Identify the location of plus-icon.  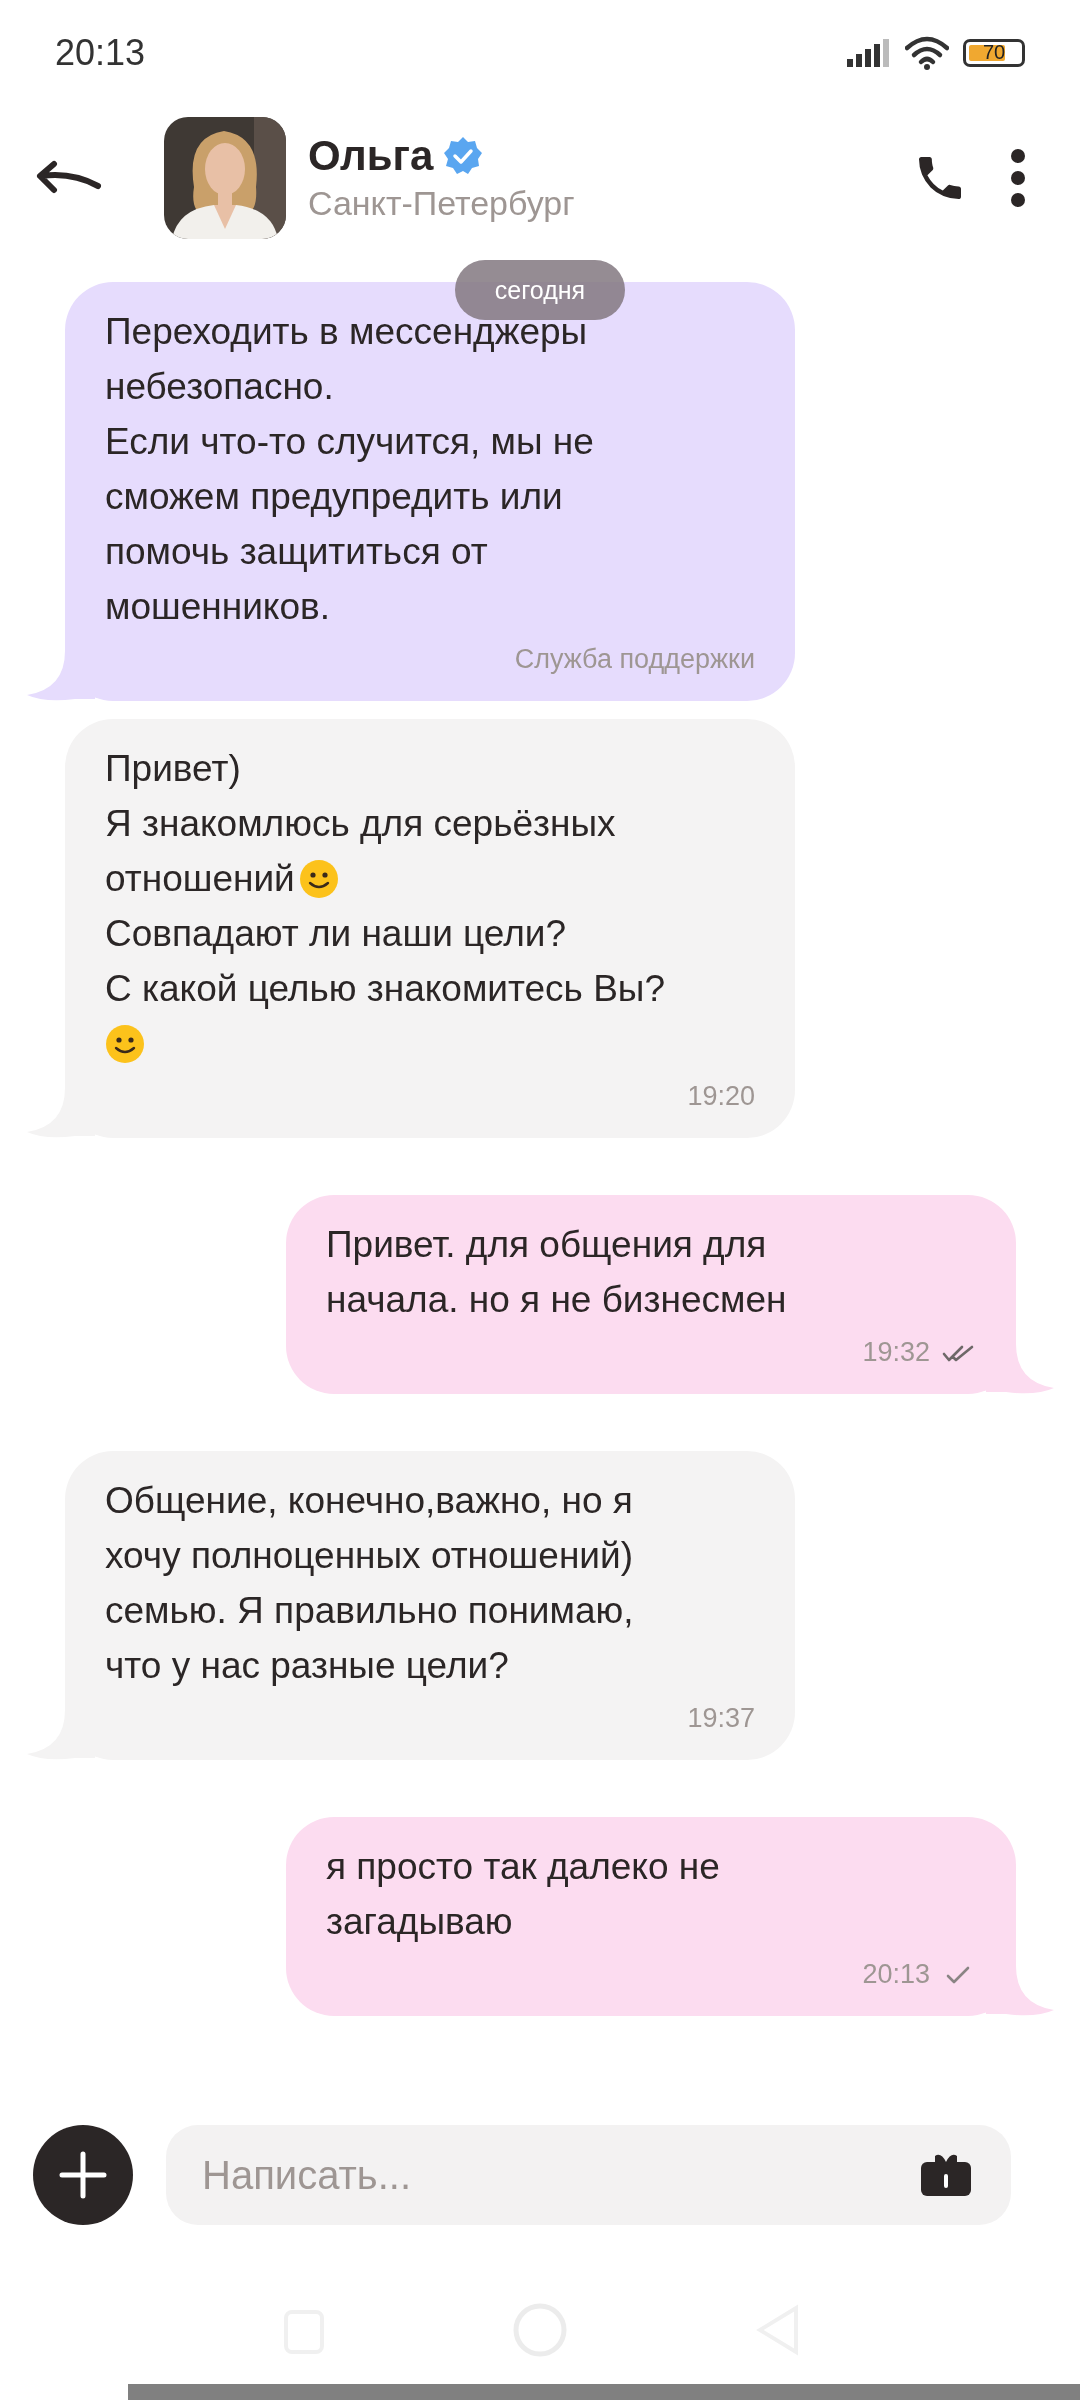
(83, 2175).